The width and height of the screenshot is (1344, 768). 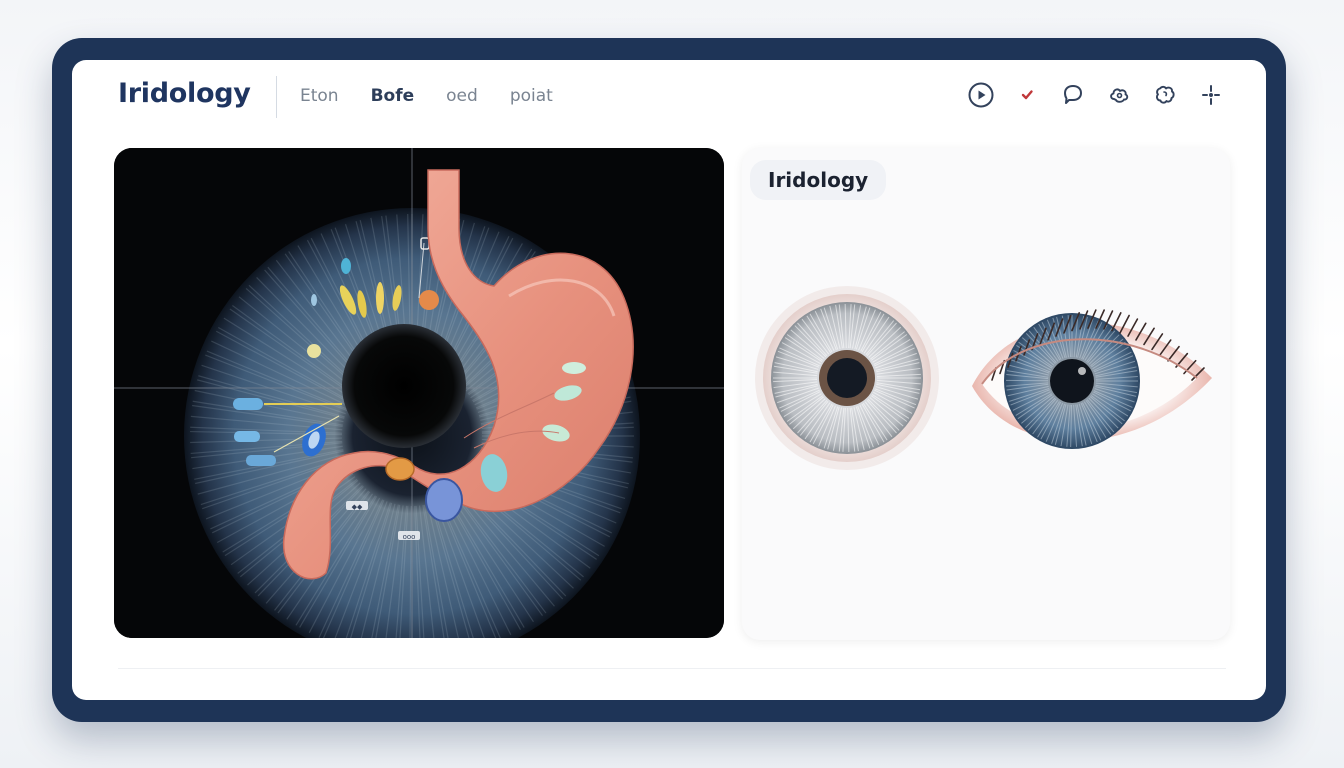 What do you see at coordinates (672, 668) in the screenshot?
I see `bottom-divider` at bounding box center [672, 668].